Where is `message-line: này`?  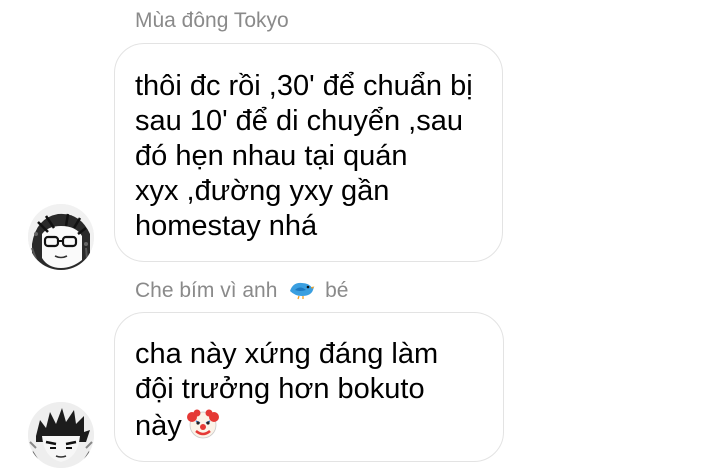
message-line: này is located at coordinates (309, 425).